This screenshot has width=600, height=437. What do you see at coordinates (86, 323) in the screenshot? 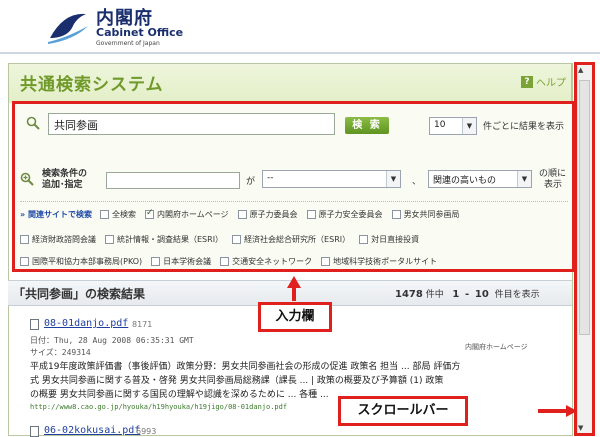
I see `result-link-1: 08-01danjo.pdf` at bounding box center [86, 323].